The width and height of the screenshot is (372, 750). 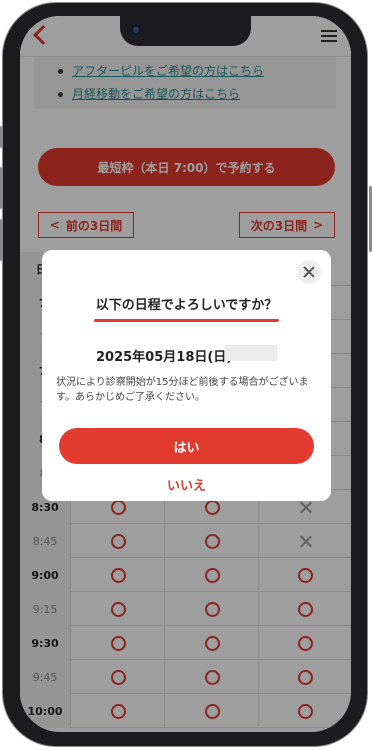 I want to click on volume-down-button, so click(x=1, y=240).